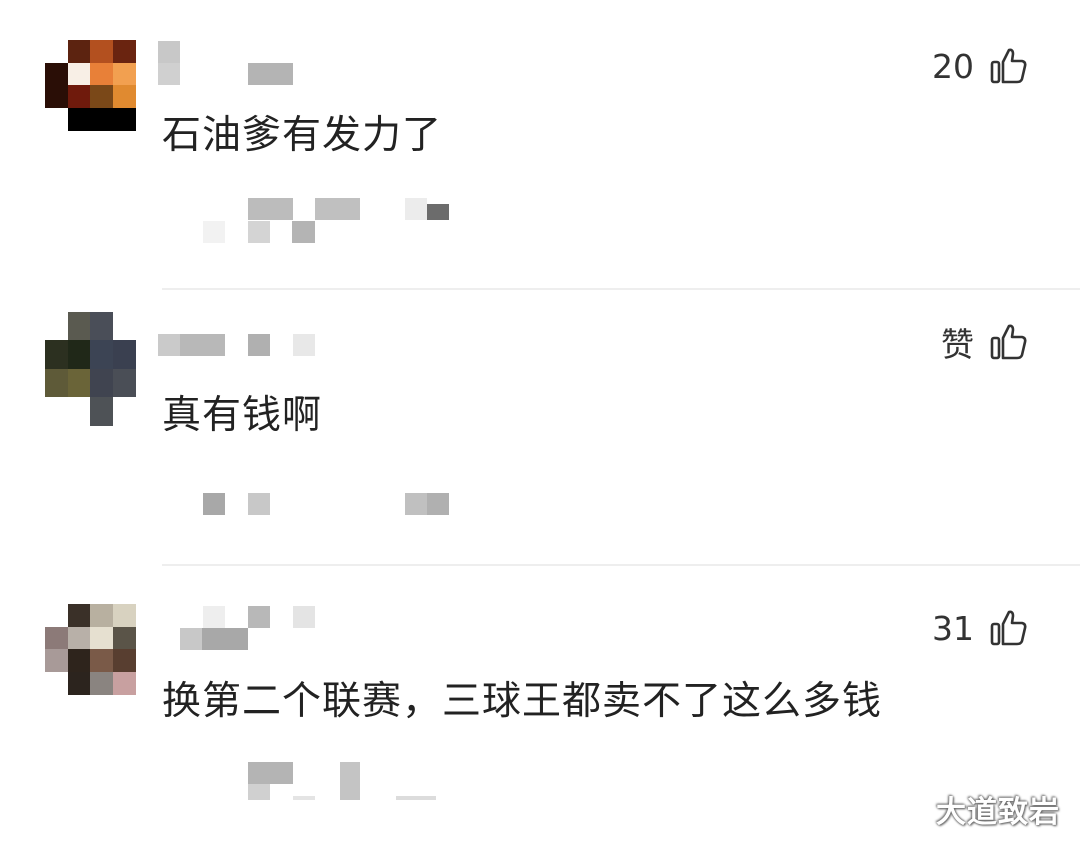 The height and width of the screenshot is (853, 1080). Describe the element at coordinates (242, 415) in the screenshot. I see `comment-text: 真有钱啊` at that location.